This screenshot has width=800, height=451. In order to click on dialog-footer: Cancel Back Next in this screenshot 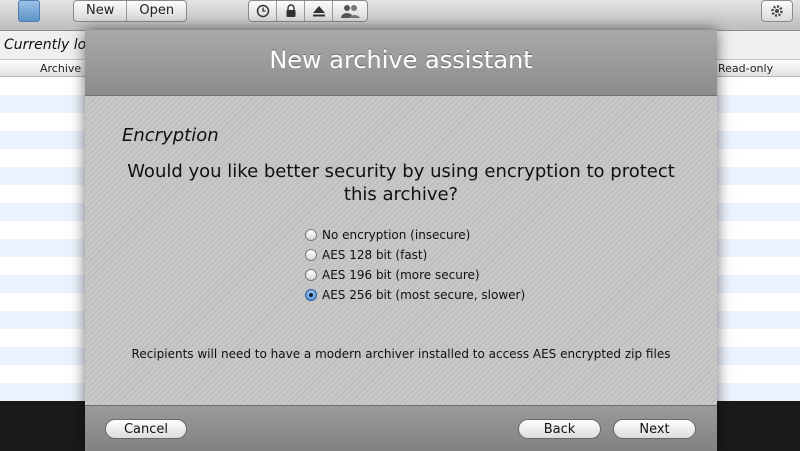, I will do `click(401, 428)`.